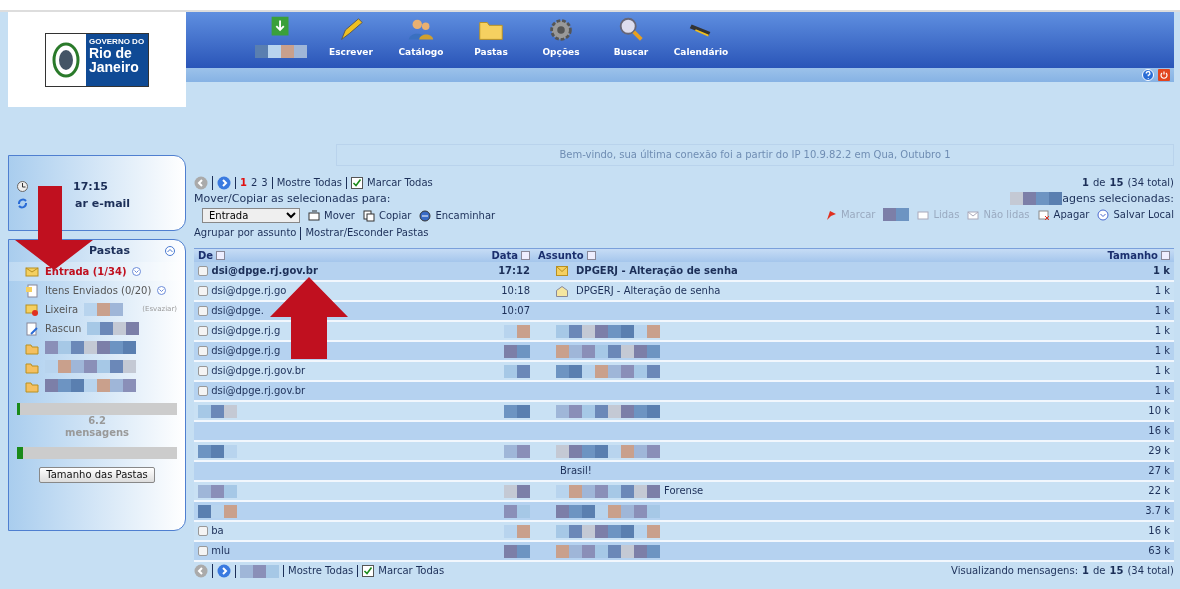 The height and width of the screenshot is (589, 1180). Describe the element at coordinates (319, 255) in the screenshot. I see `column-header: De` at that location.